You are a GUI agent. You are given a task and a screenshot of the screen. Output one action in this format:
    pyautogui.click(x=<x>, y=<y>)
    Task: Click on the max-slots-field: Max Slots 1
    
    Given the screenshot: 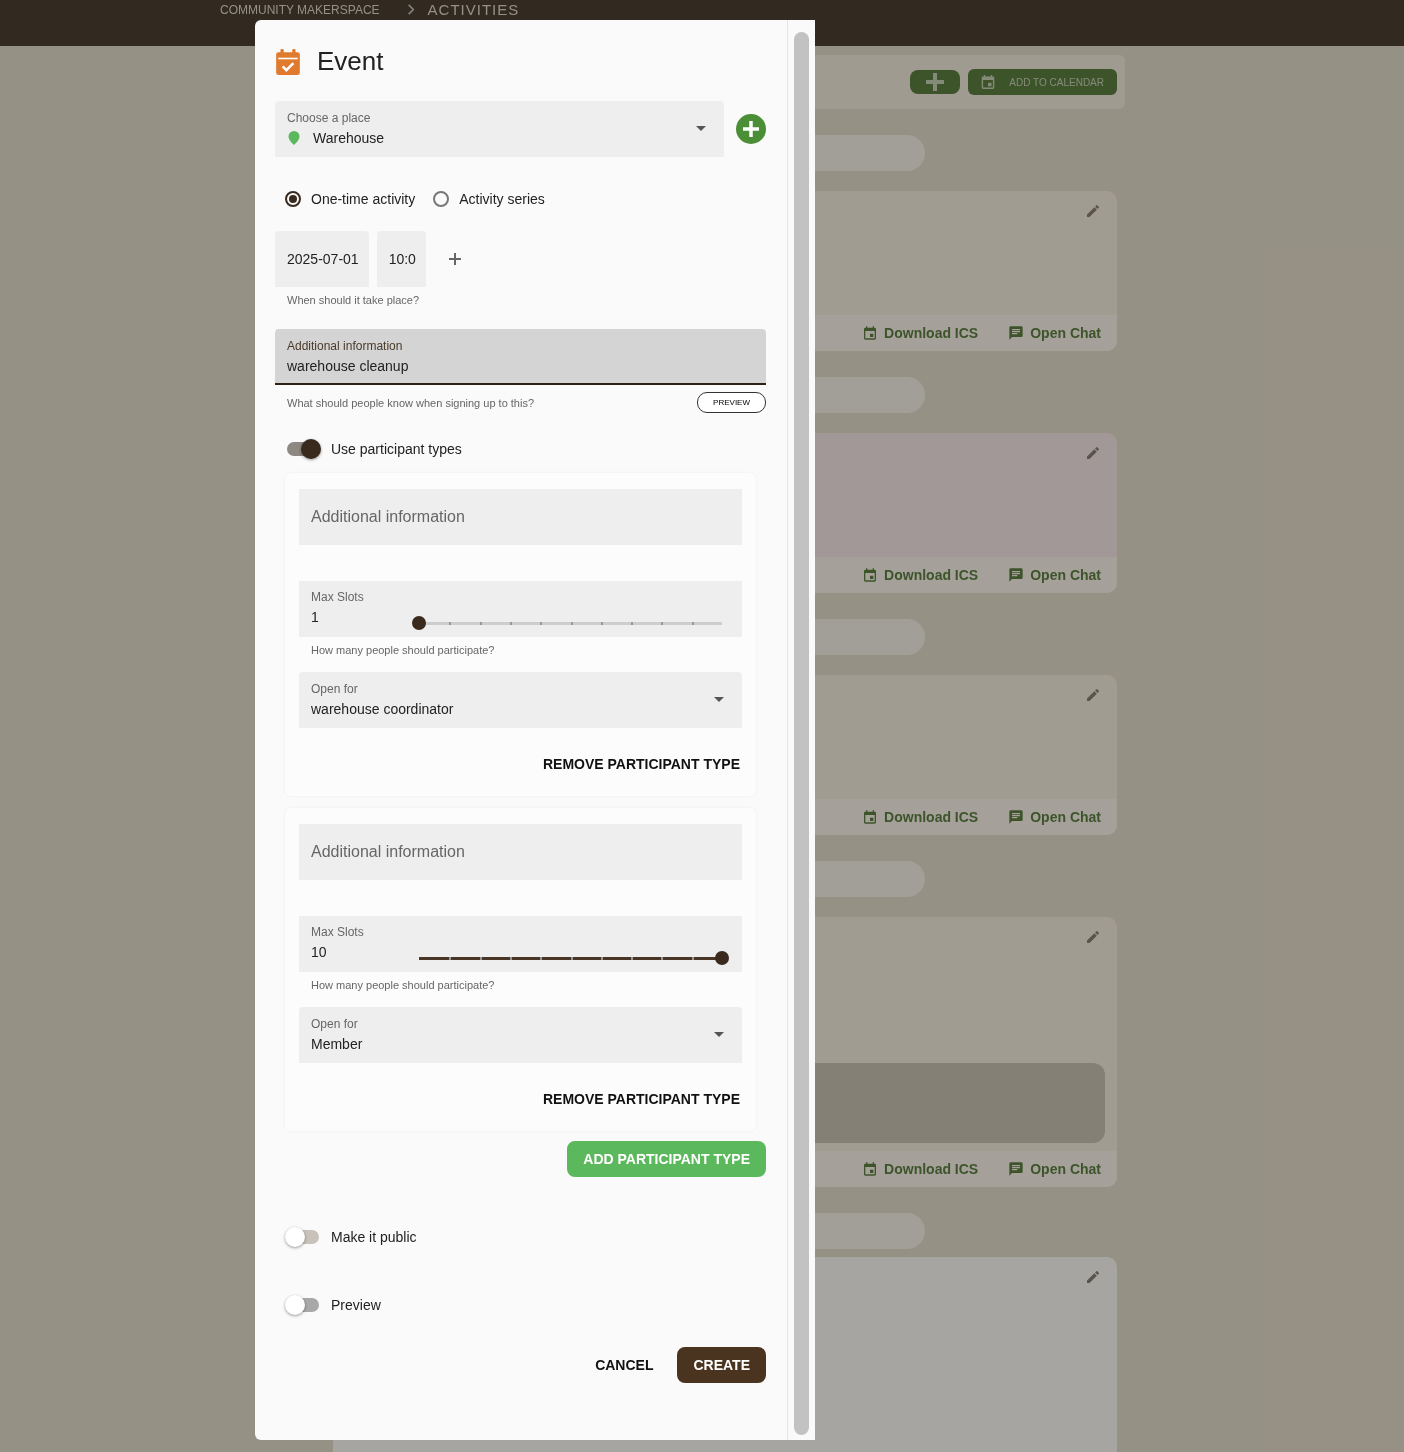 What is the action you would take?
    pyautogui.click(x=520, y=609)
    